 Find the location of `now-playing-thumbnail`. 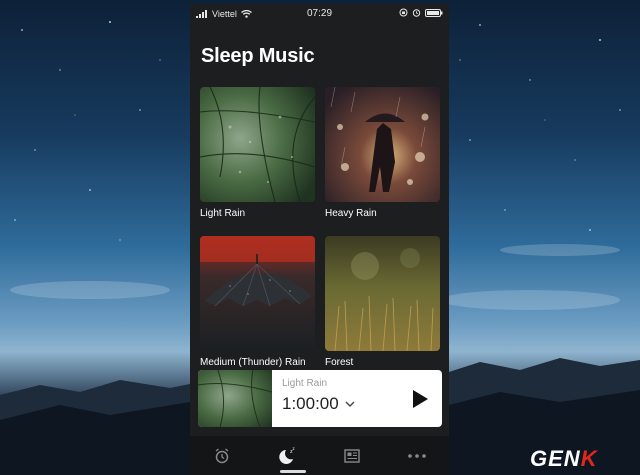

now-playing-thumbnail is located at coordinates (235, 398).